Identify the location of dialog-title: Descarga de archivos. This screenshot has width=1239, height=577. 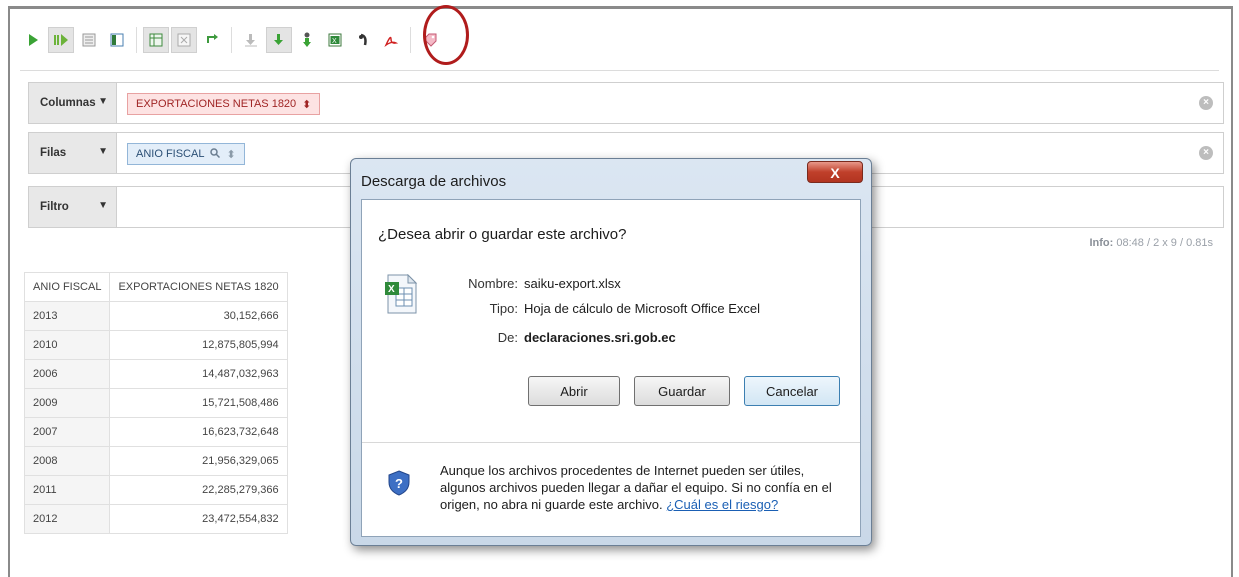
(434, 181).